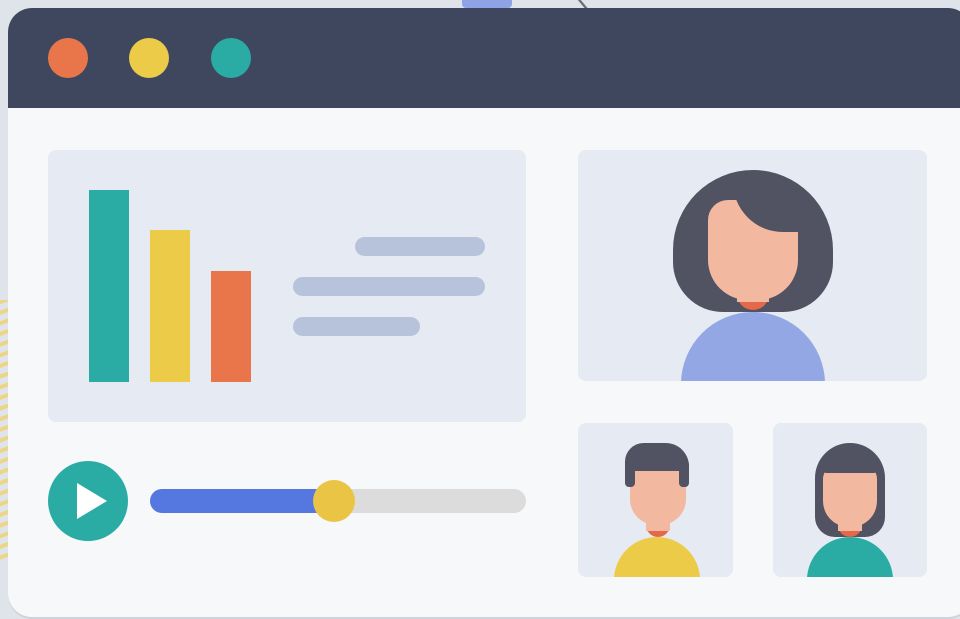 Image resolution: width=960 pixels, height=619 pixels. What do you see at coordinates (487, 4) in the screenshot?
I see `background-tab-decoration` at bounding box center [487, 4].